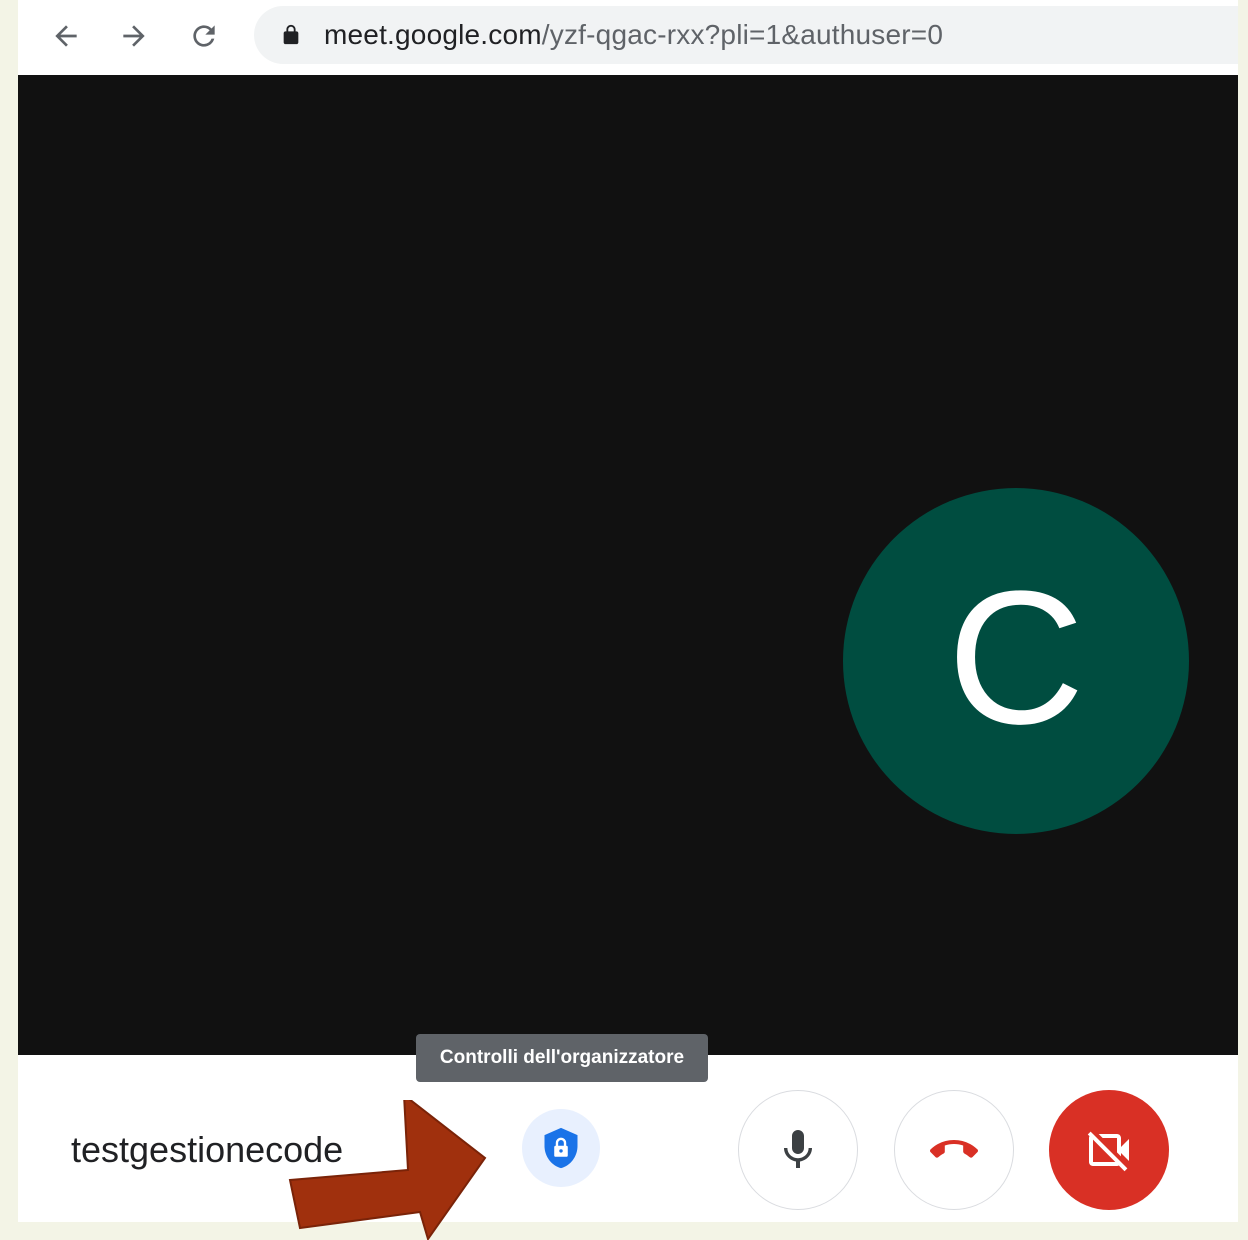 This screenshot has width=1248, height=1240. I want to click on participant-avatar: C, so click(1016, 661).